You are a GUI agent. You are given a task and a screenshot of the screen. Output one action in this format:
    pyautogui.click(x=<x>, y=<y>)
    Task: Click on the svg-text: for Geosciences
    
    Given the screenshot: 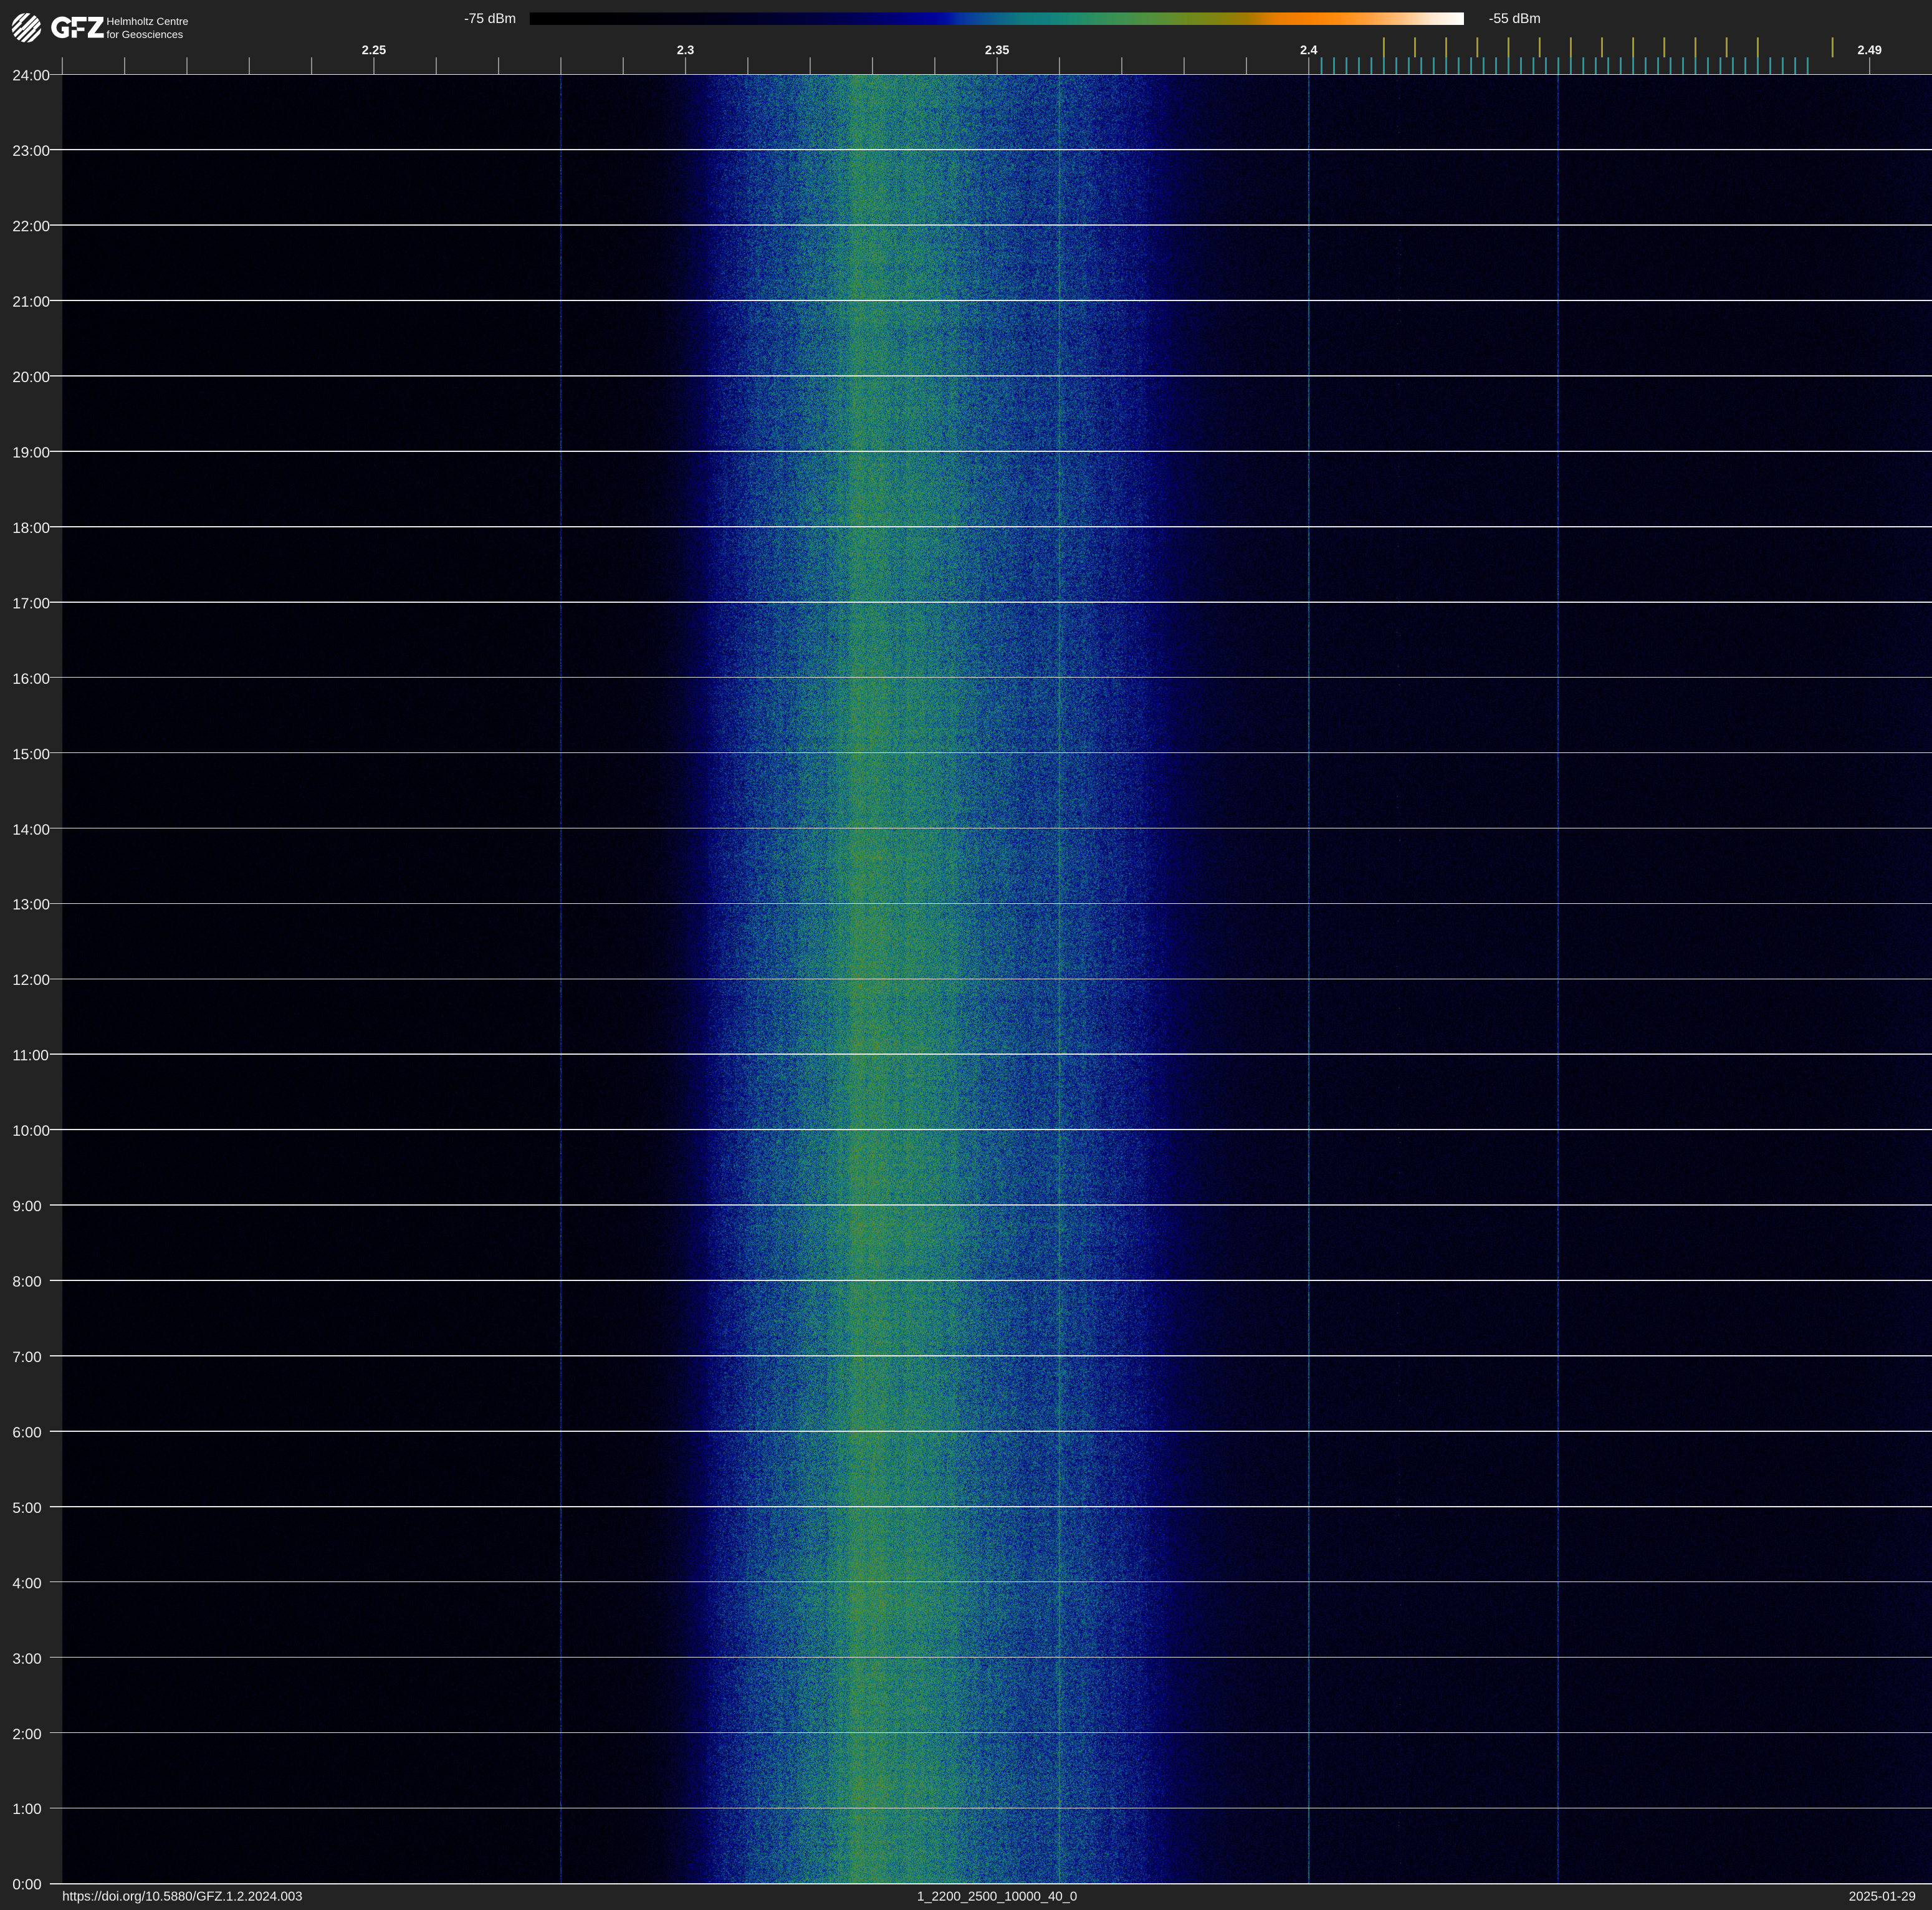 What is the action you would take?
    pyautogui.click(x=145, y=35)
    